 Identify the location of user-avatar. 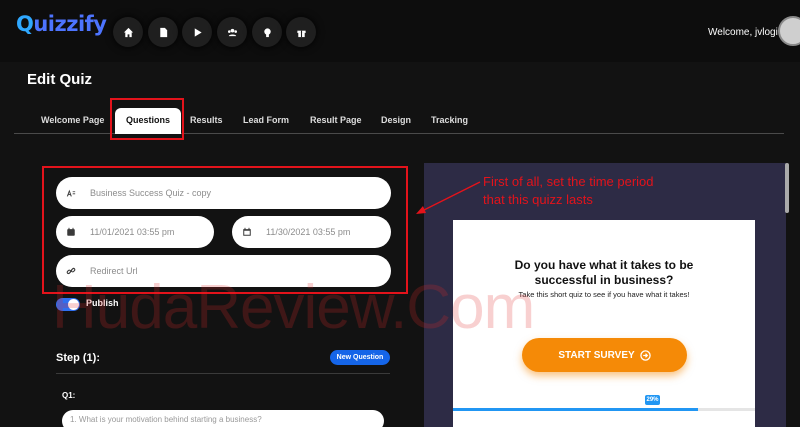
(789, 31).